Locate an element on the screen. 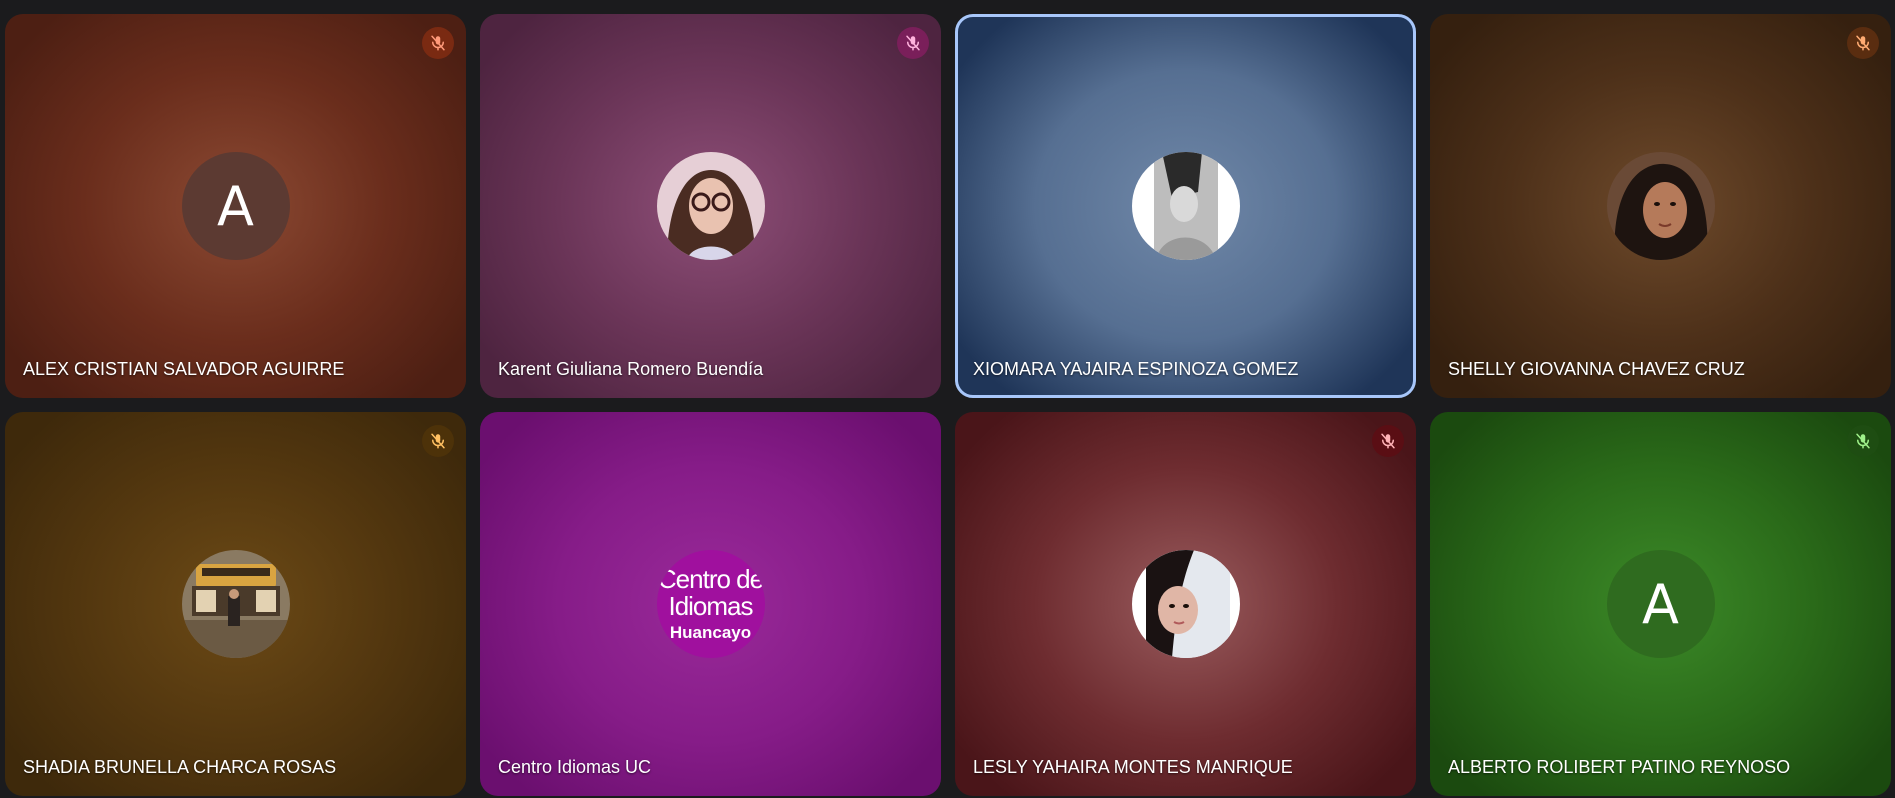 This screenshot has width=1895, height=798. participant-name: ALBERTO ROLIBERT PATINO REYNOSO is located at coordinates (1619, 767).